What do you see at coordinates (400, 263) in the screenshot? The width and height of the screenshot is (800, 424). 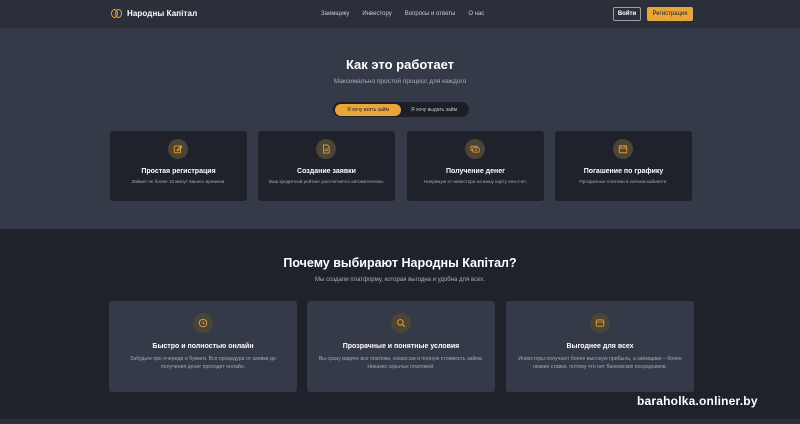 I see `why-title: Почему выбирают Народны Капітал?` at bounding box center [400, 263].